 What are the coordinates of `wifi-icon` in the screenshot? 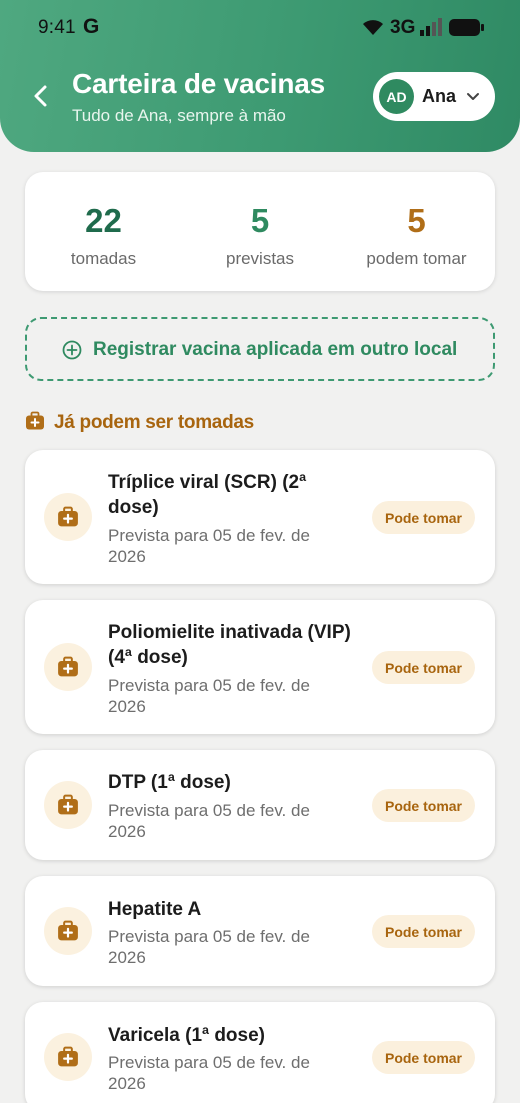 It's located at (373, 27).